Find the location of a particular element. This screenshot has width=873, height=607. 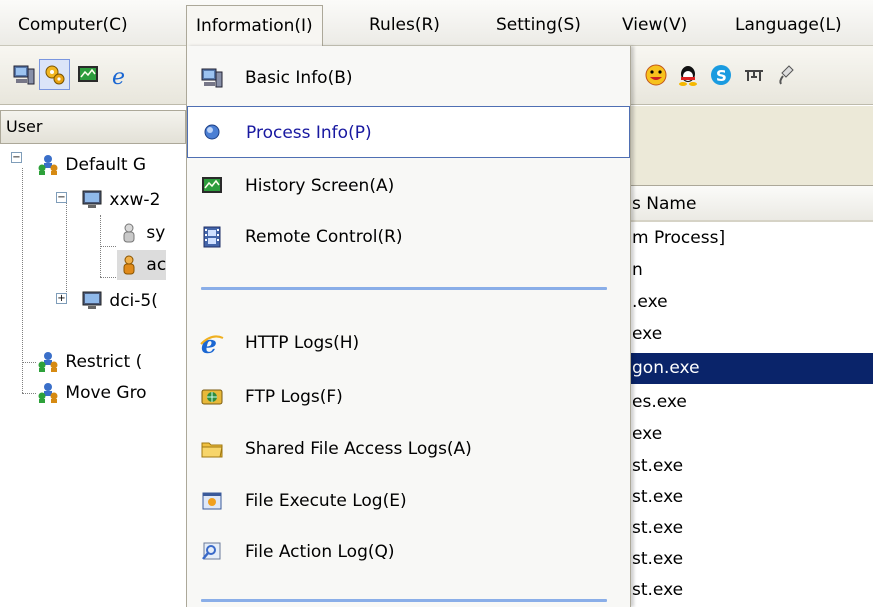

menu-view: View(V) is located at coordinates (654, 25).